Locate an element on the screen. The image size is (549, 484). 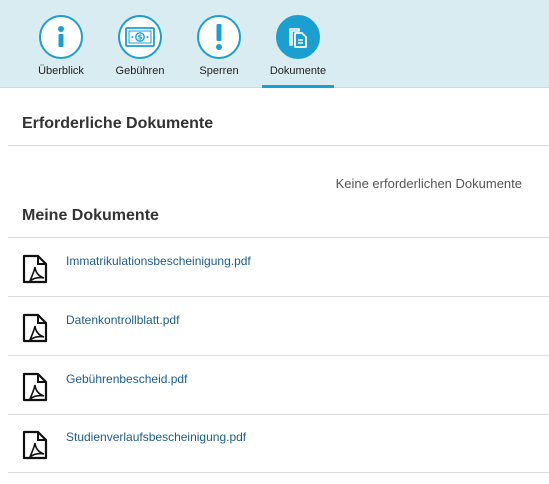
tab-overview: Überblick is located at coordinates (61, 44).